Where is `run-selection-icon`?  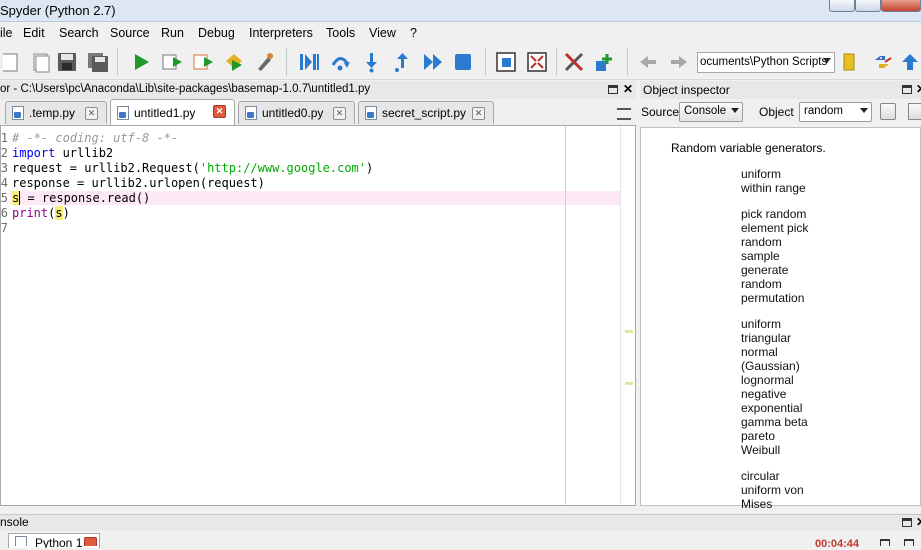
run-selection-icon is located at coordinates (265, 62).